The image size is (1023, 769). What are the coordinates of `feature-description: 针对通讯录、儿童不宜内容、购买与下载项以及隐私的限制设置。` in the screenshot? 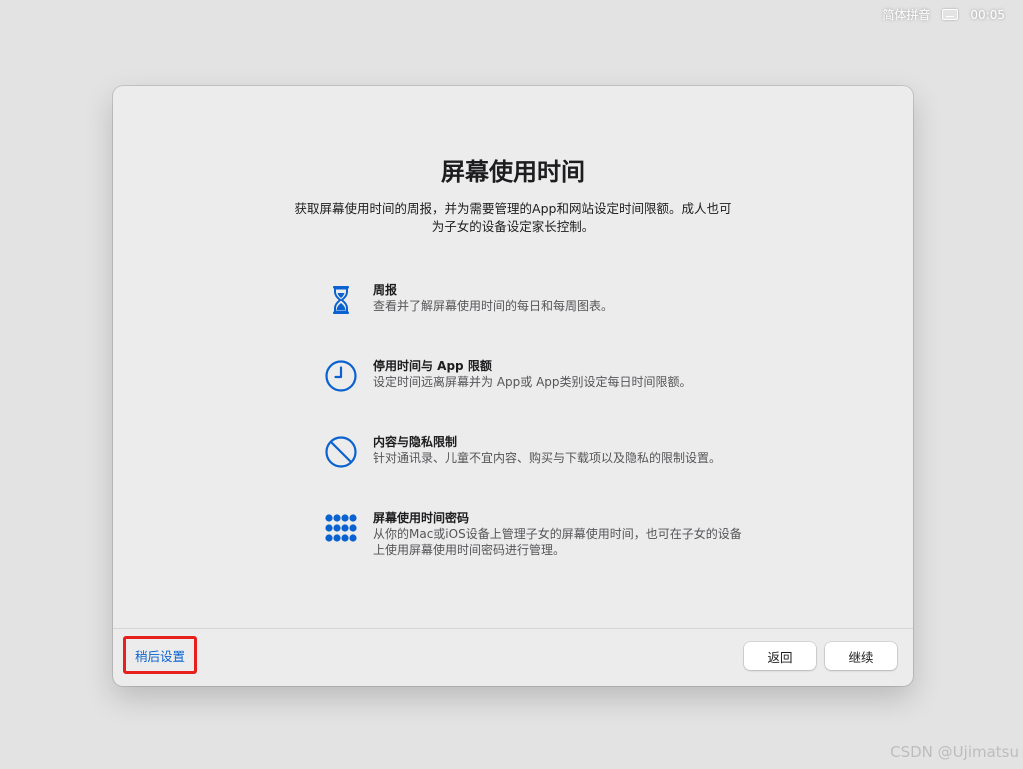 It's located at (547, 458).